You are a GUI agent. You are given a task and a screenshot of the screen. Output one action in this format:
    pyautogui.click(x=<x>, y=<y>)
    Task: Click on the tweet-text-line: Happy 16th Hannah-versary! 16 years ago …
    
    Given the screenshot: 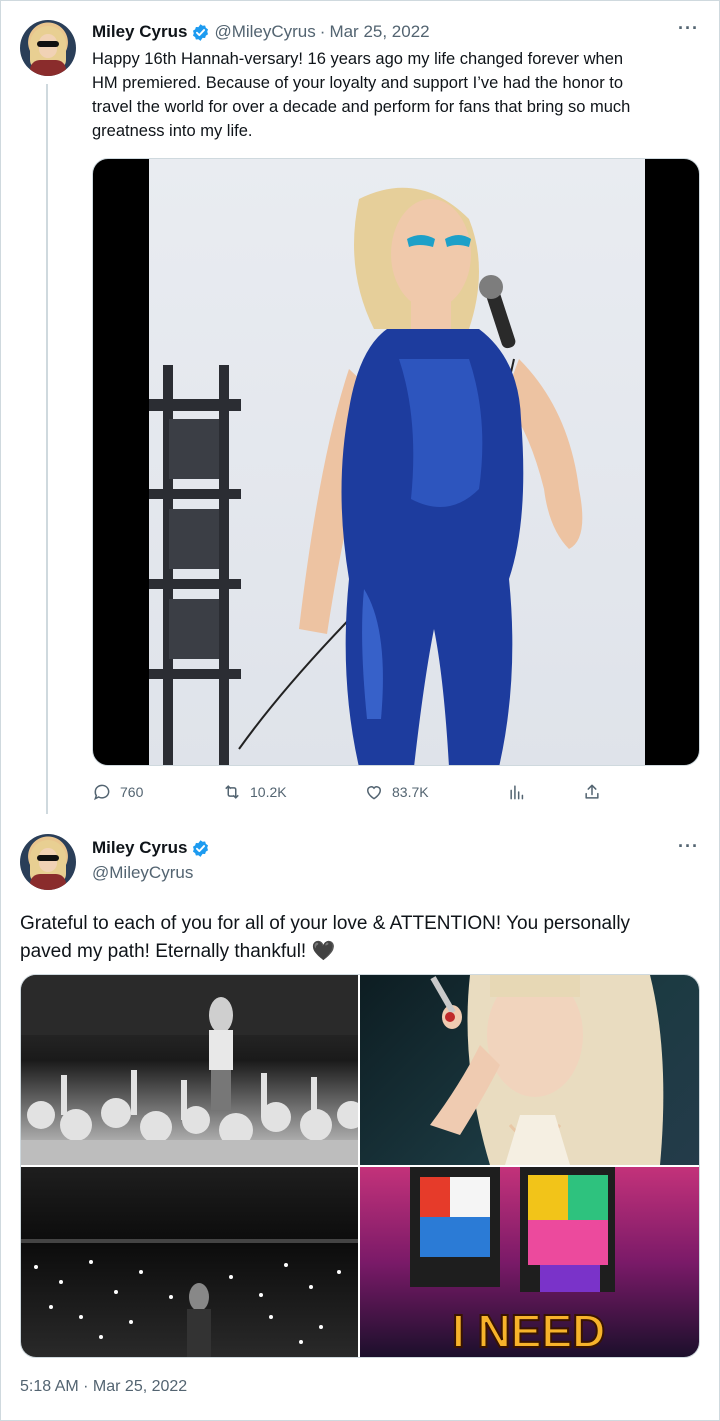 What is the action you would take?
    pyautogui.click(x=358, y=59)
    